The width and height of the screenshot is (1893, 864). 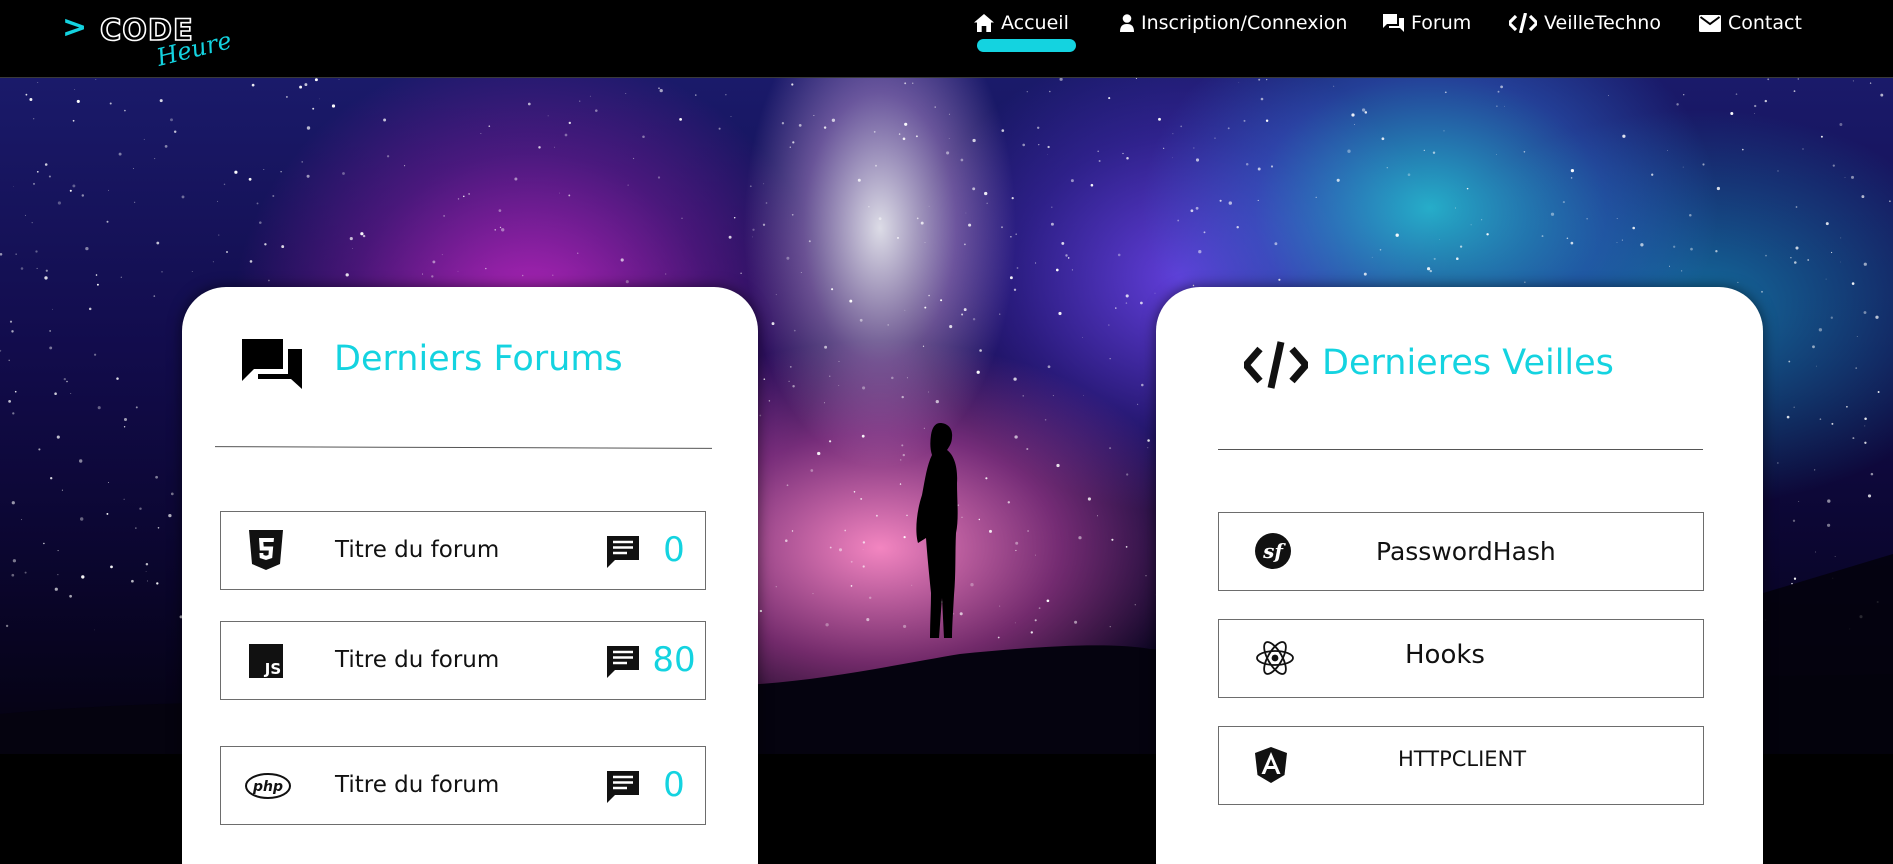 I want to click on veille-row: Hooks, so click(x=1461, y=658).